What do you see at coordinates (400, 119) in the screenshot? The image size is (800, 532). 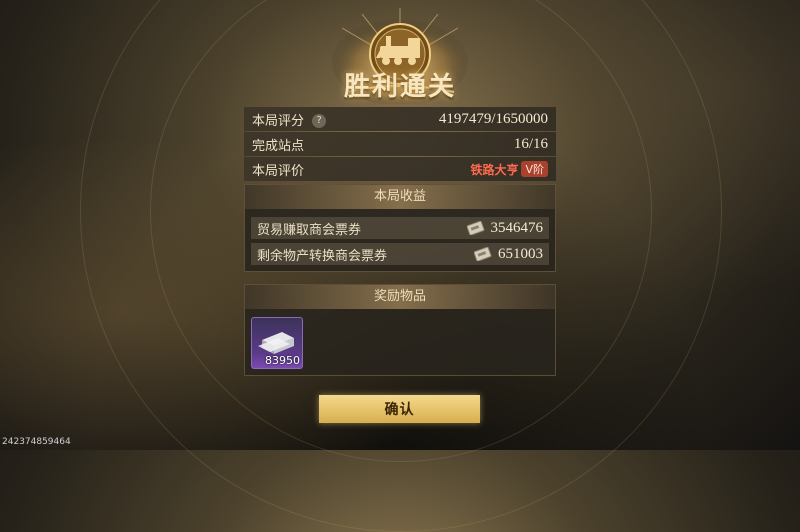 I see `score-row: 本局评分 ? 4197479/1650000` at bounding box center [400, 119].